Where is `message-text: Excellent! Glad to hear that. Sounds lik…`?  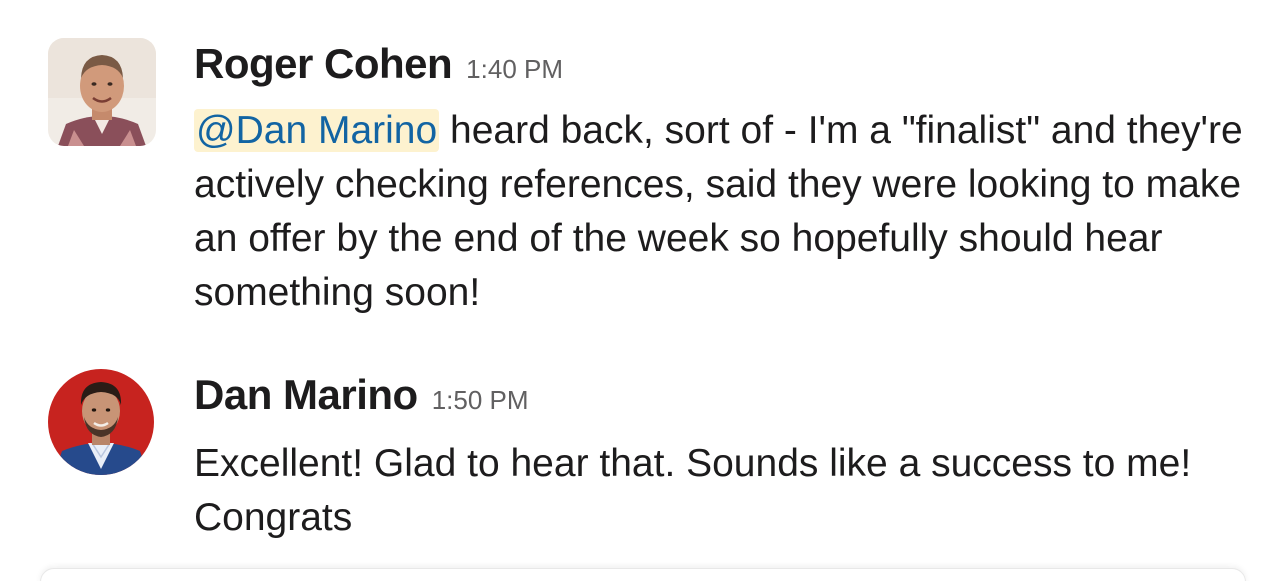
message-text: Excellent! Glad to hear that. Sounds lik… is located at coordinates (693, 490).